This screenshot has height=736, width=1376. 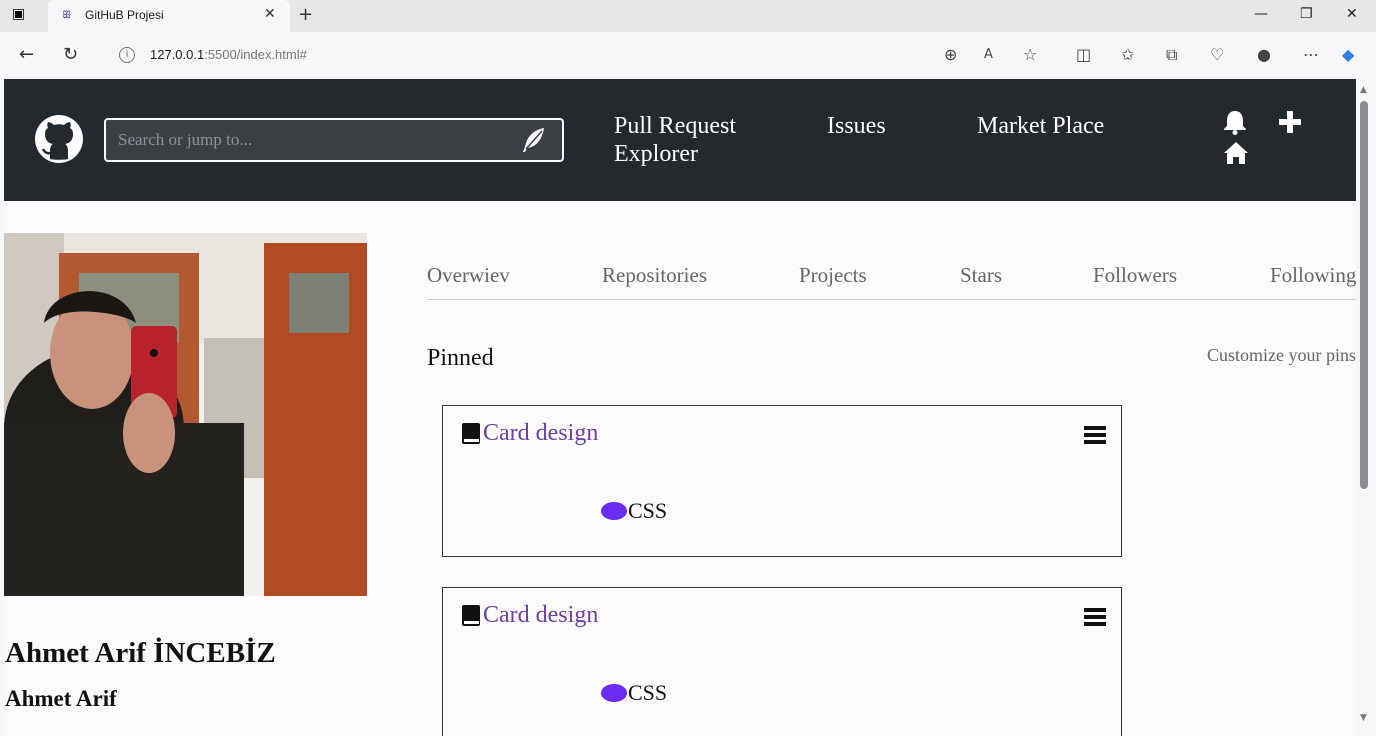 What do you see at coordinates (981, 275) in the screenshot?
I see `tab-stars: Stars` at bounding box center [981, 275].